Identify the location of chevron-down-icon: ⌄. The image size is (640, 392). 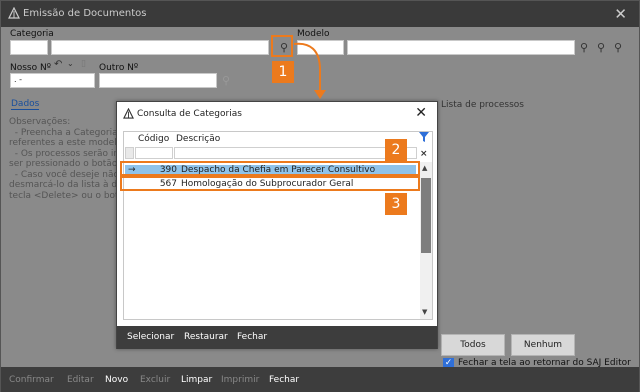
(70, 63).